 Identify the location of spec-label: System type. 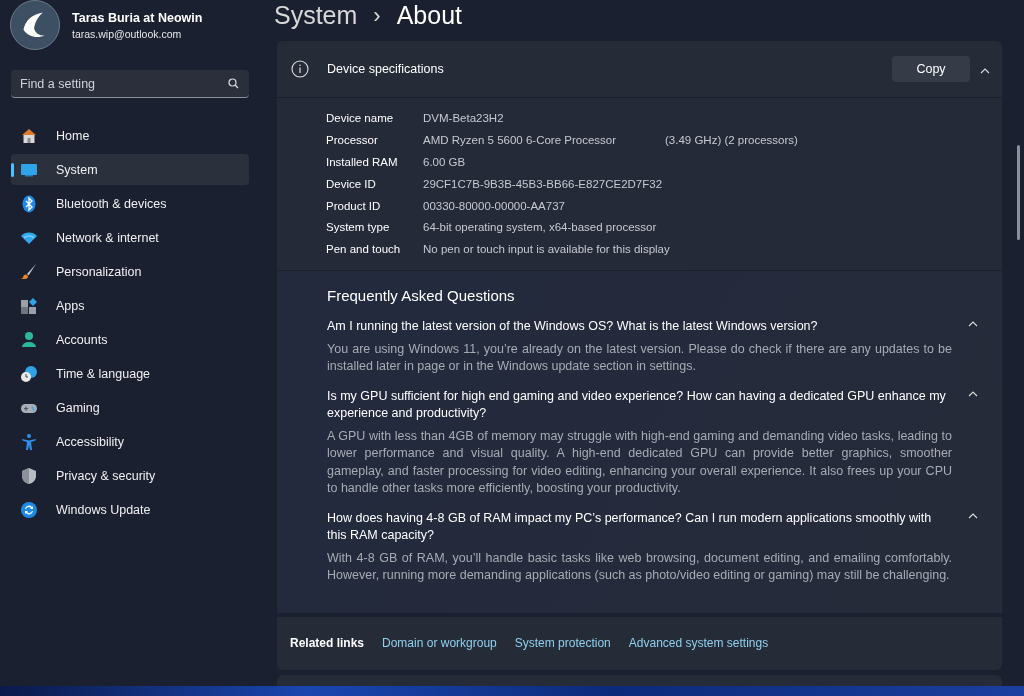
(358, 227).